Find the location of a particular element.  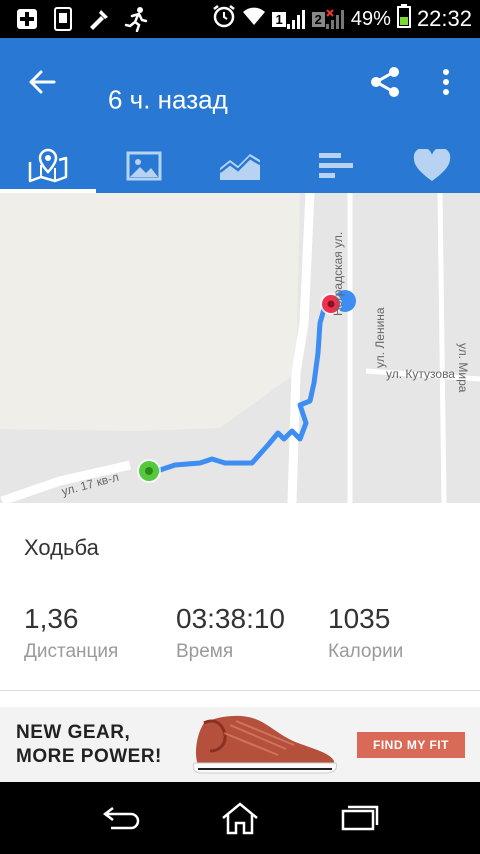

tab-splits is located at coordinates (336, 165).